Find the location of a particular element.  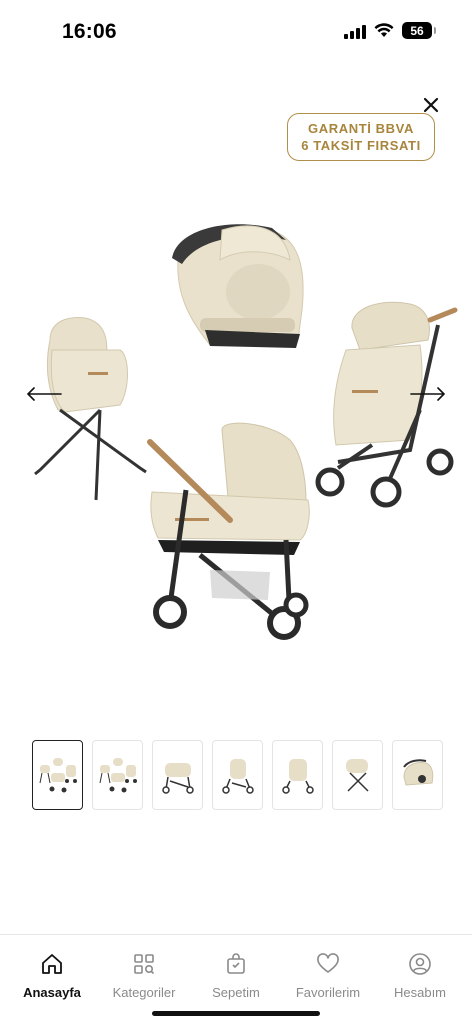

previous-image-button is located at coordinates (44, 394).